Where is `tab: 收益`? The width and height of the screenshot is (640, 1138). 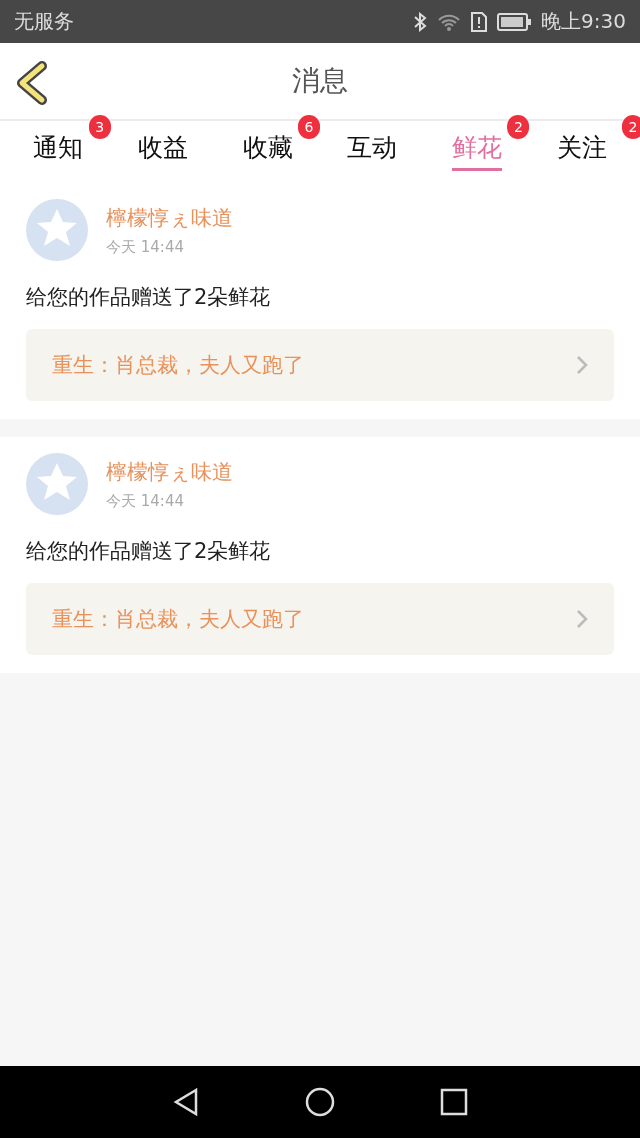
tab: 收益 is located at coordinates (163, 146).